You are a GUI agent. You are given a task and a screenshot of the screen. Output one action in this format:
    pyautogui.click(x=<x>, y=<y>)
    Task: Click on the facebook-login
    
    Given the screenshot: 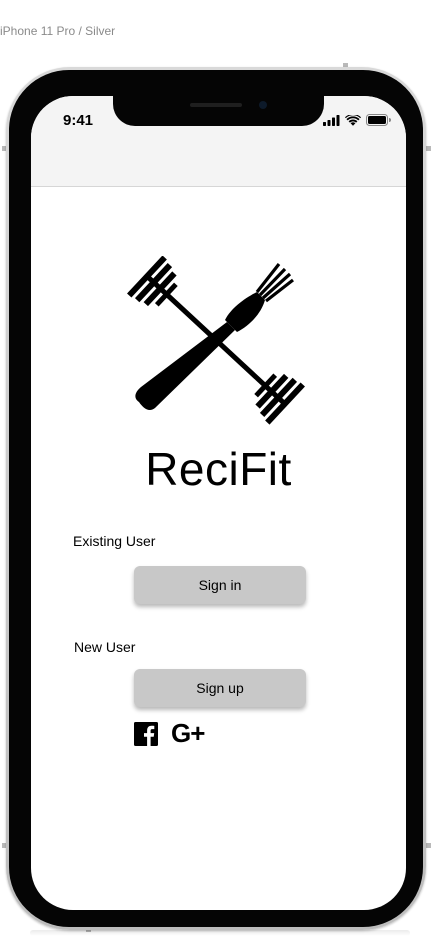 What is the action you would take?
    pyautogui.click(x=146, y=736)
    